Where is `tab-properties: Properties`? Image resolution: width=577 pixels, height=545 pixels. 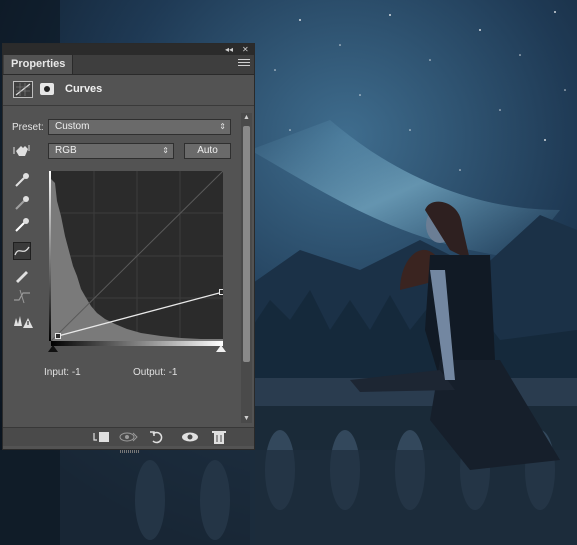 tab-properties: Properties is located at coordinates (39, 64).